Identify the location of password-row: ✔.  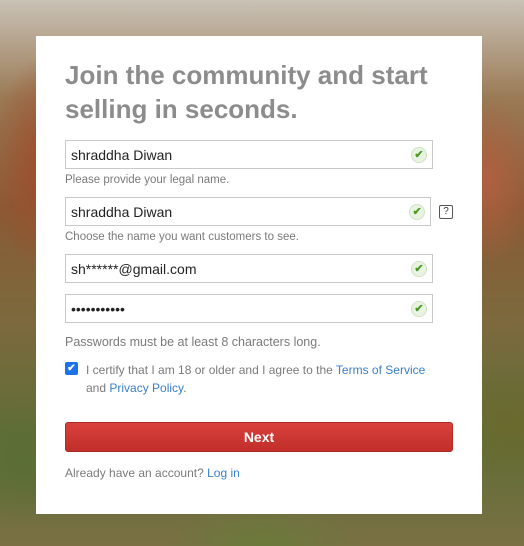
(259, 308).